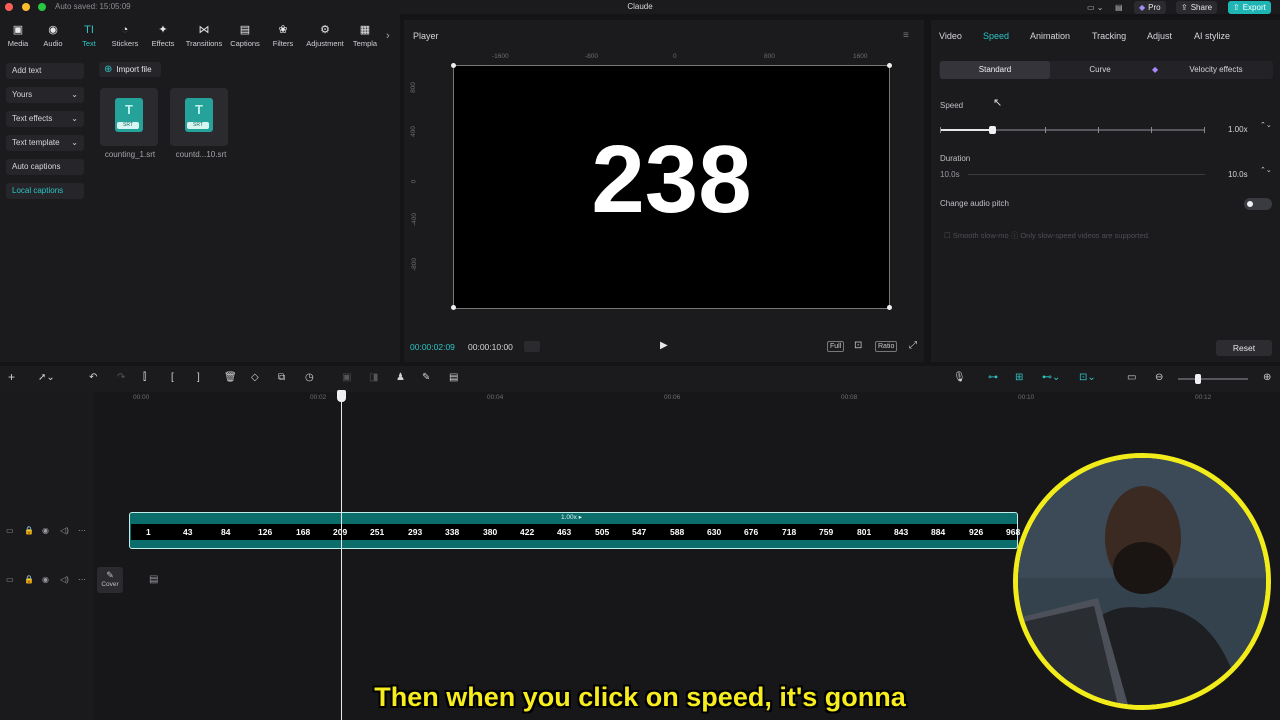 The height and width of the screenshot is (720, 1280). I want to click on timecode-toggle, so click(532, 346).